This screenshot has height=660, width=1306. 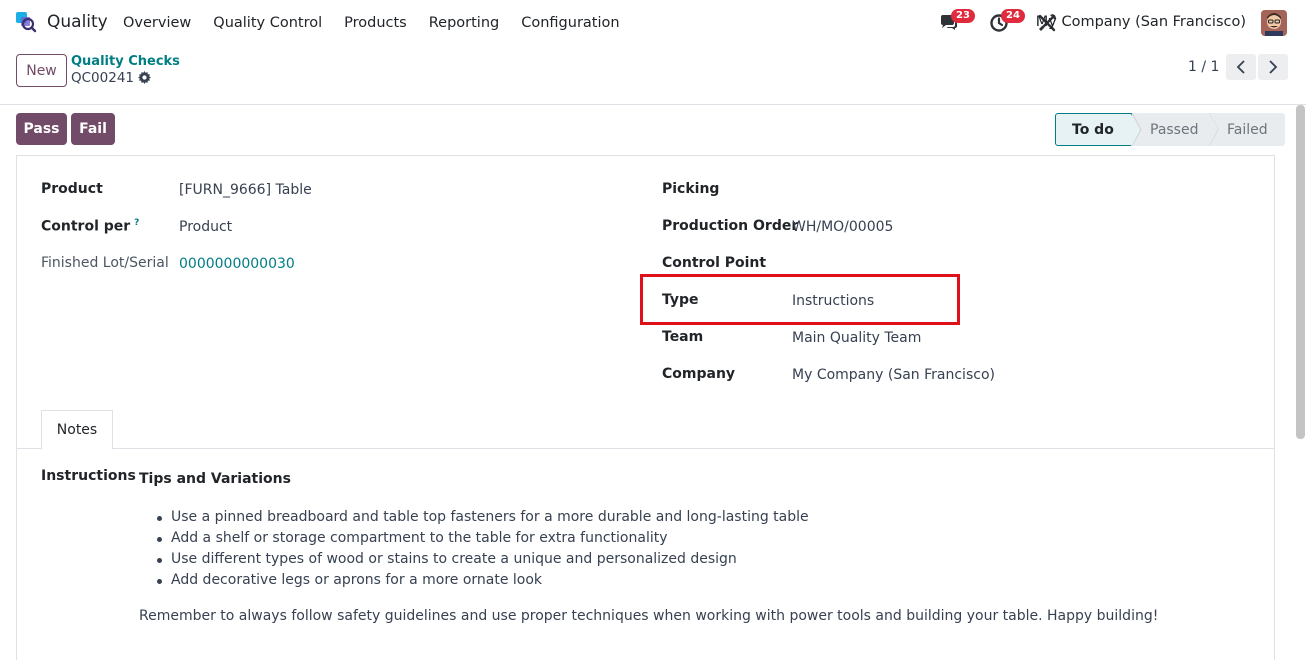 What do you see at coordinates (1203, 67) in the screenshot?
I see `pager-value: 1 / 1` at bounding box center [1203, 67].